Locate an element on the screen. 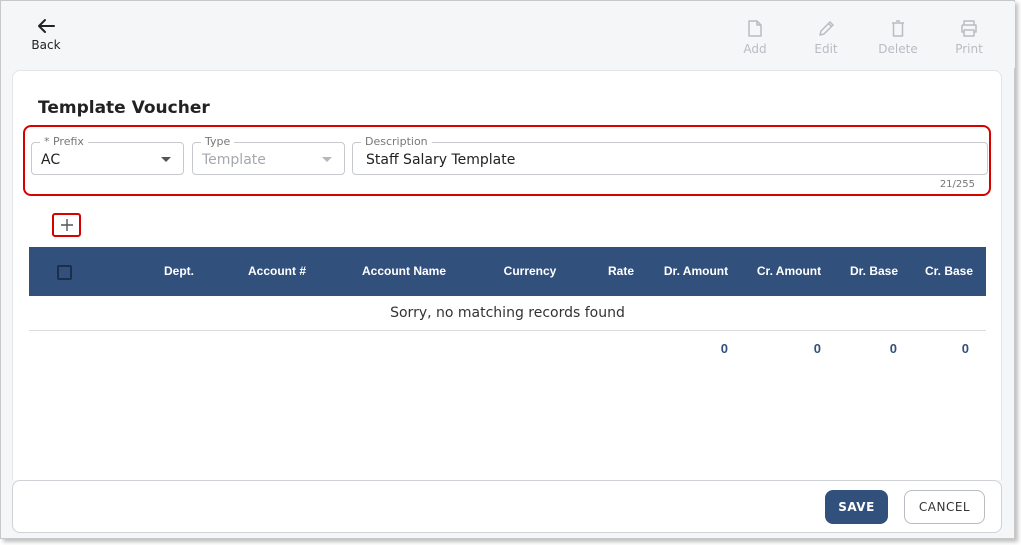 The image size is (1021, 545). type-label: Type is located at coordinates (218, 141).